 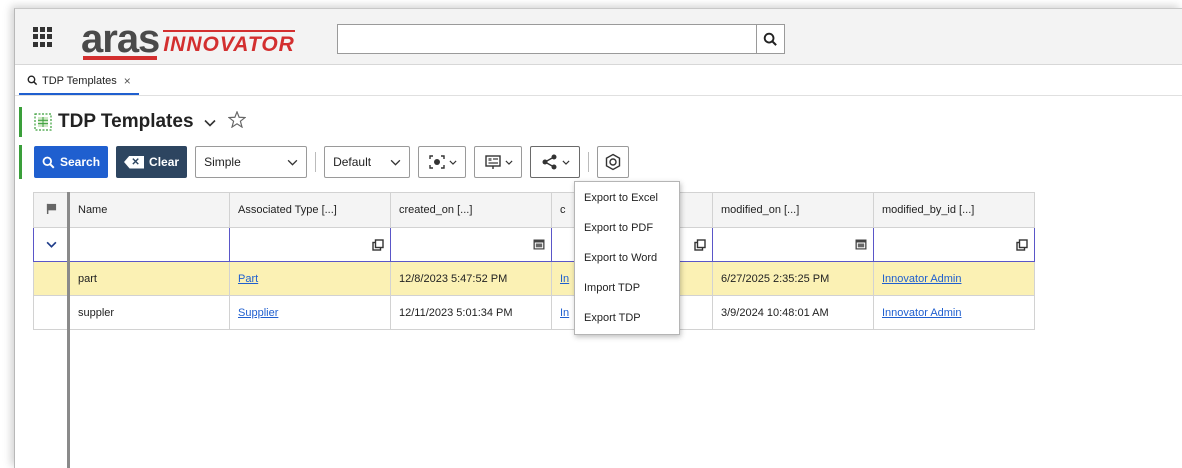 What do you see at coordinates (43, 37) in the screenshot?
I see `app-menu-icon` at bounding box center [43, 37].